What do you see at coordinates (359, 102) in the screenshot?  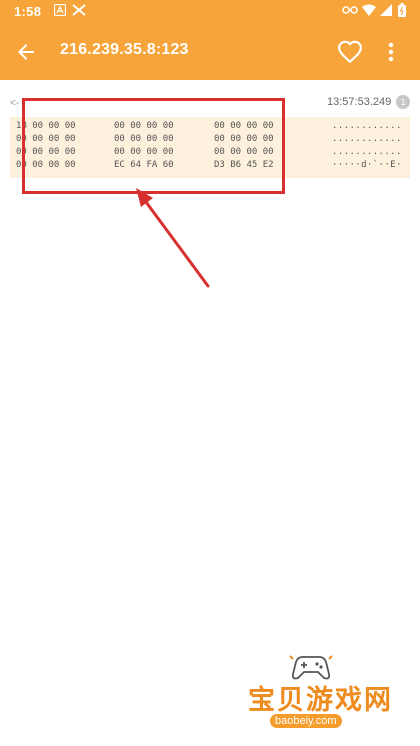 I see `packet-timestamp: 13:57:53.249` at bounding box center [359, 102].